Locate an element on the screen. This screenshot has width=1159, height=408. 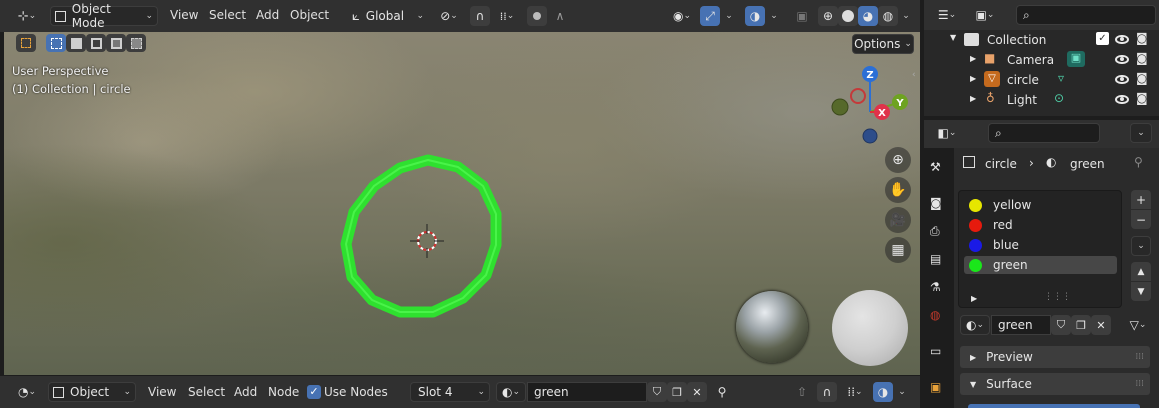
drag-grip-icon: ⁞⁞⁞ is located at coordinates (1139, 357).